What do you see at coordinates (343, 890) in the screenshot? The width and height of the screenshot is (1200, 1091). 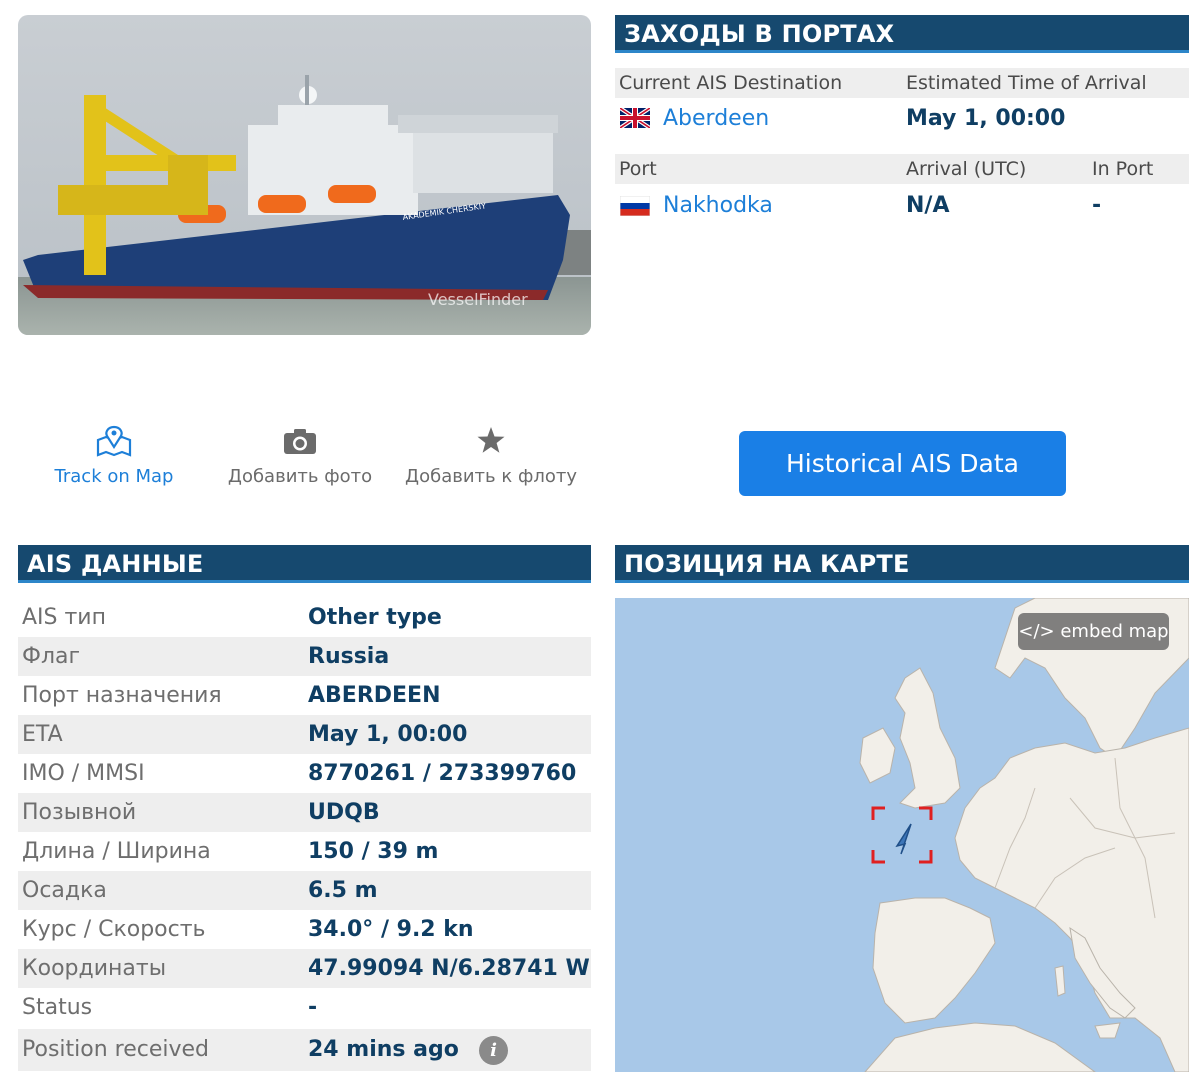 I see `ais-value: 6.5 m` at bounding box center [343, 890].